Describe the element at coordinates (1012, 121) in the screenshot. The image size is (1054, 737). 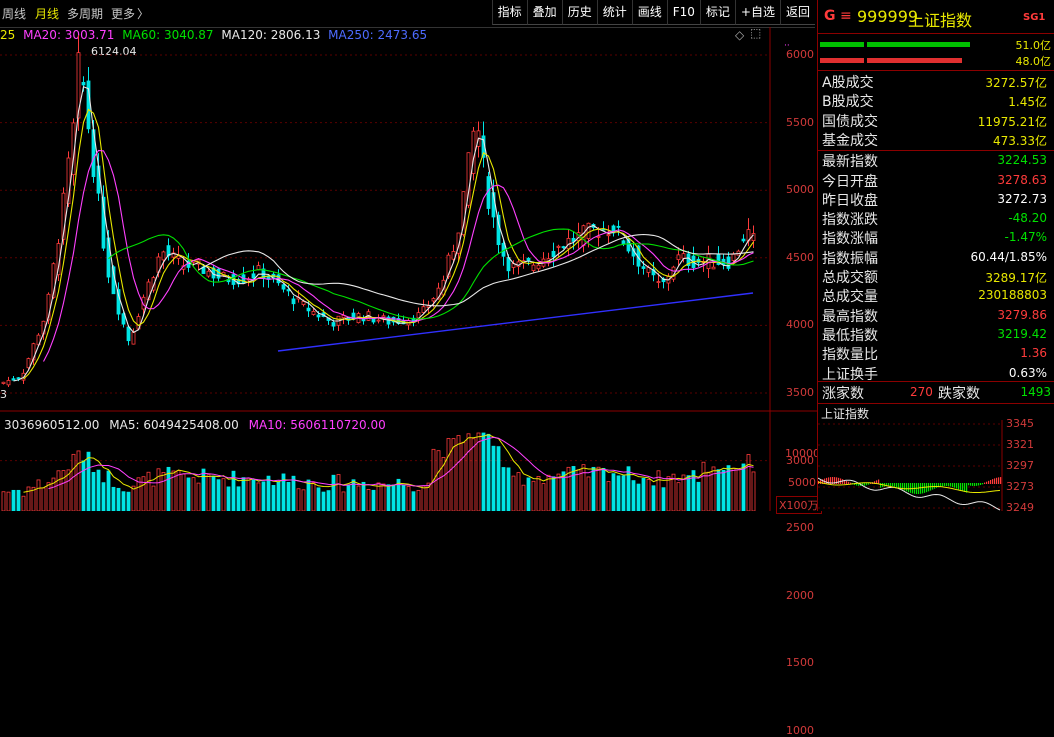
I see `quote-row-value: 11975.21亿` at that location.